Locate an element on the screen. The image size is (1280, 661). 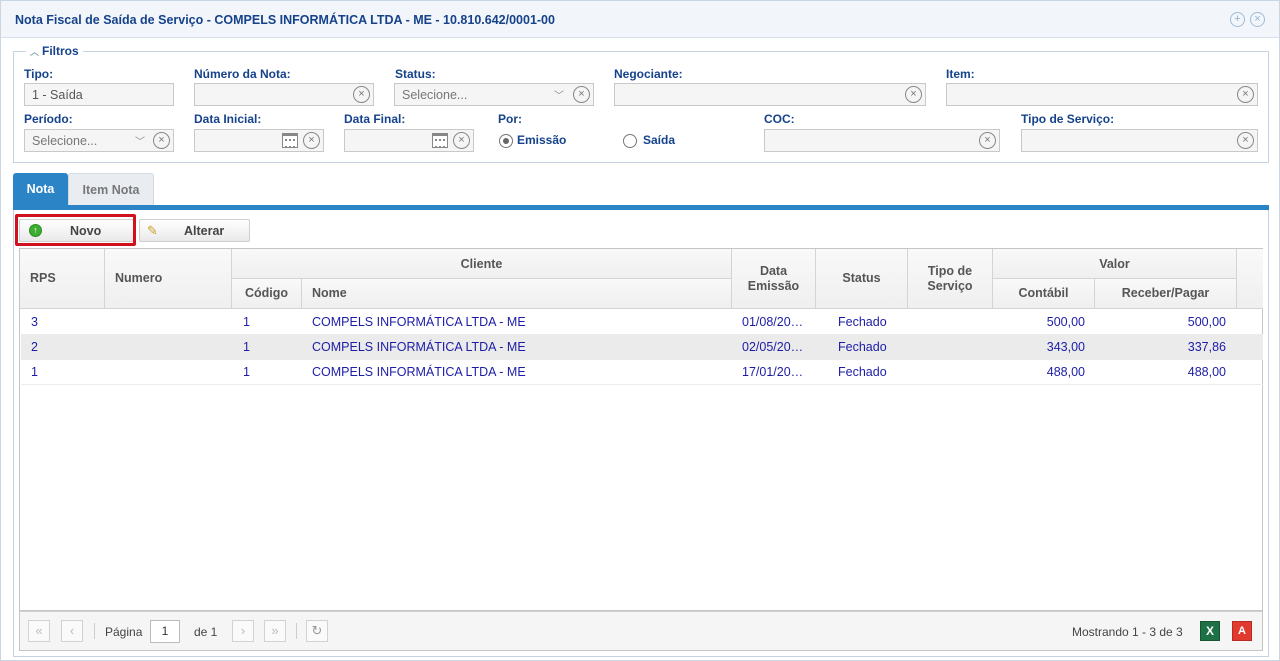
alterar-button: ✎ Alterar is located at coordinates (194, 230).